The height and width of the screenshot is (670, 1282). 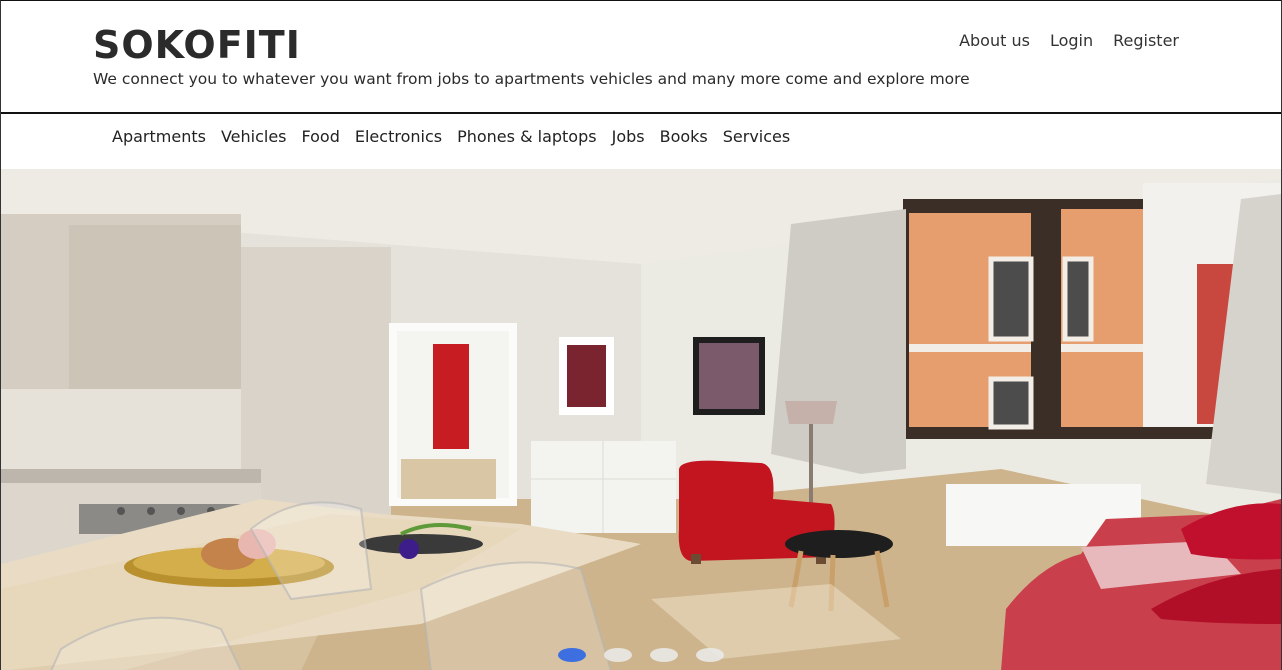 What do you see at coordinates (684, 136) in the screenshot?
I see `category-books: Books` at bounding box center [684, 136].